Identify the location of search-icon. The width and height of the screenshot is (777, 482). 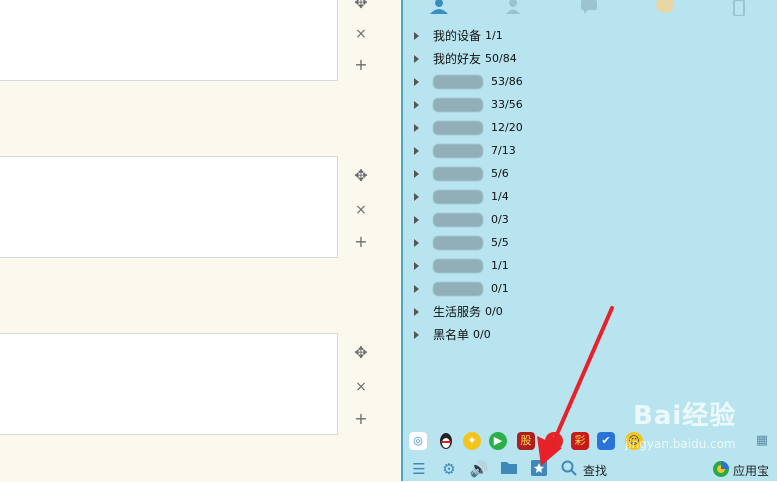
(569, 469).